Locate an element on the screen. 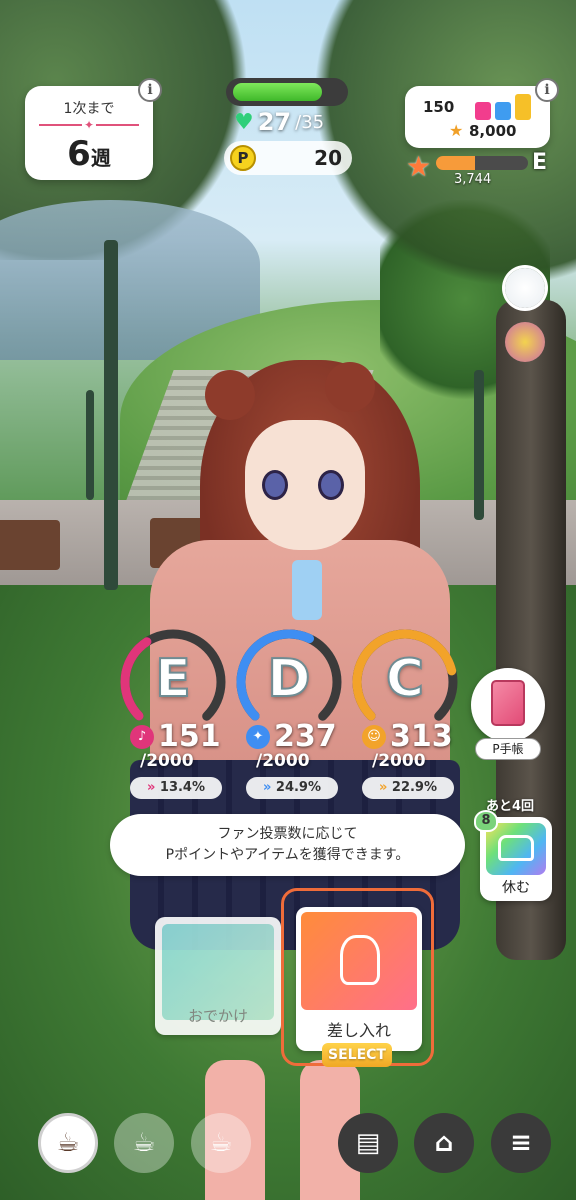 The height and width of the screenshot is (1200, 576). hint-line-1: ファン投票数に応じて is located at coordinates (287, 834).